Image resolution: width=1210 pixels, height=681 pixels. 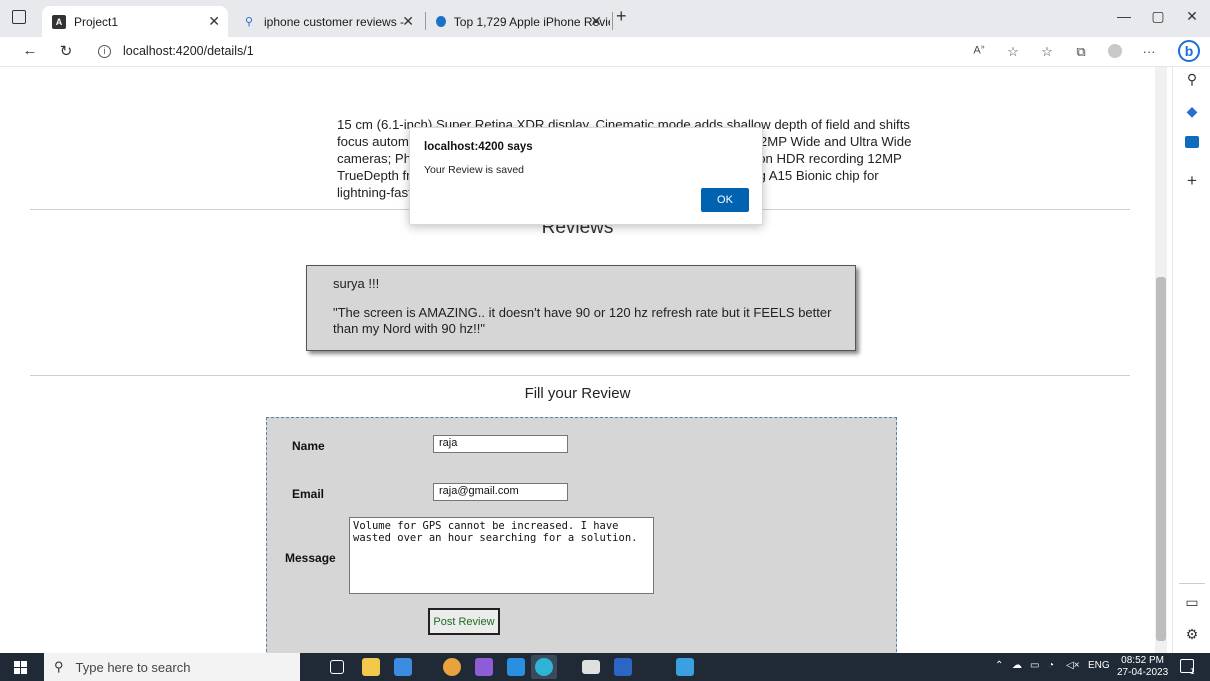 What do you see at coordinates (531, 21) in the screenshot?
I see `tab-label: Top 1,729 Apple iPhone Reviews` at bounding box center [531, 21].